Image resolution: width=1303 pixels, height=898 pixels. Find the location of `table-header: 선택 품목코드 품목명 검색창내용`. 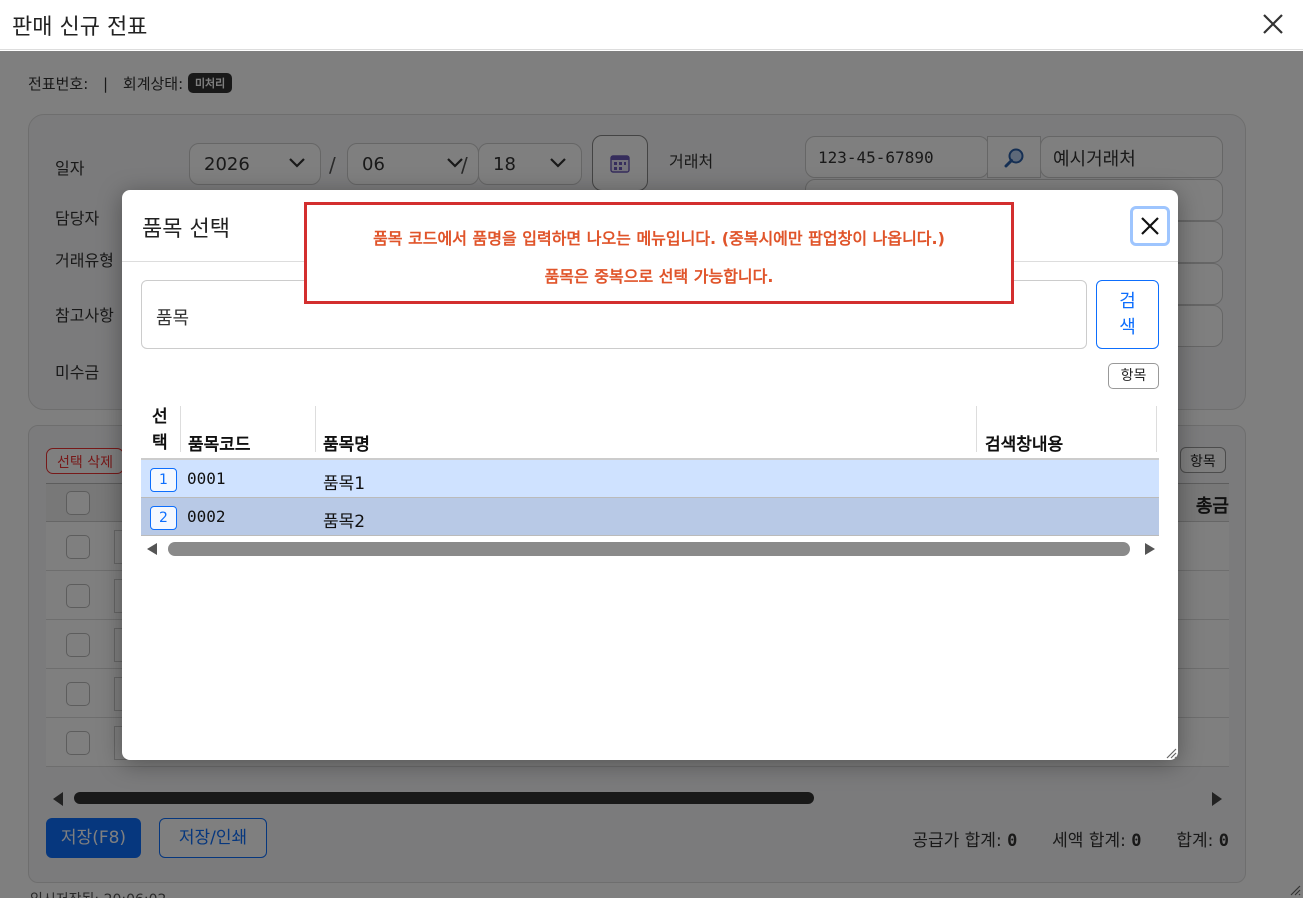

table-header: 선택 품목코드 품목명 검색창내용 is located at coordinates (650, 432).